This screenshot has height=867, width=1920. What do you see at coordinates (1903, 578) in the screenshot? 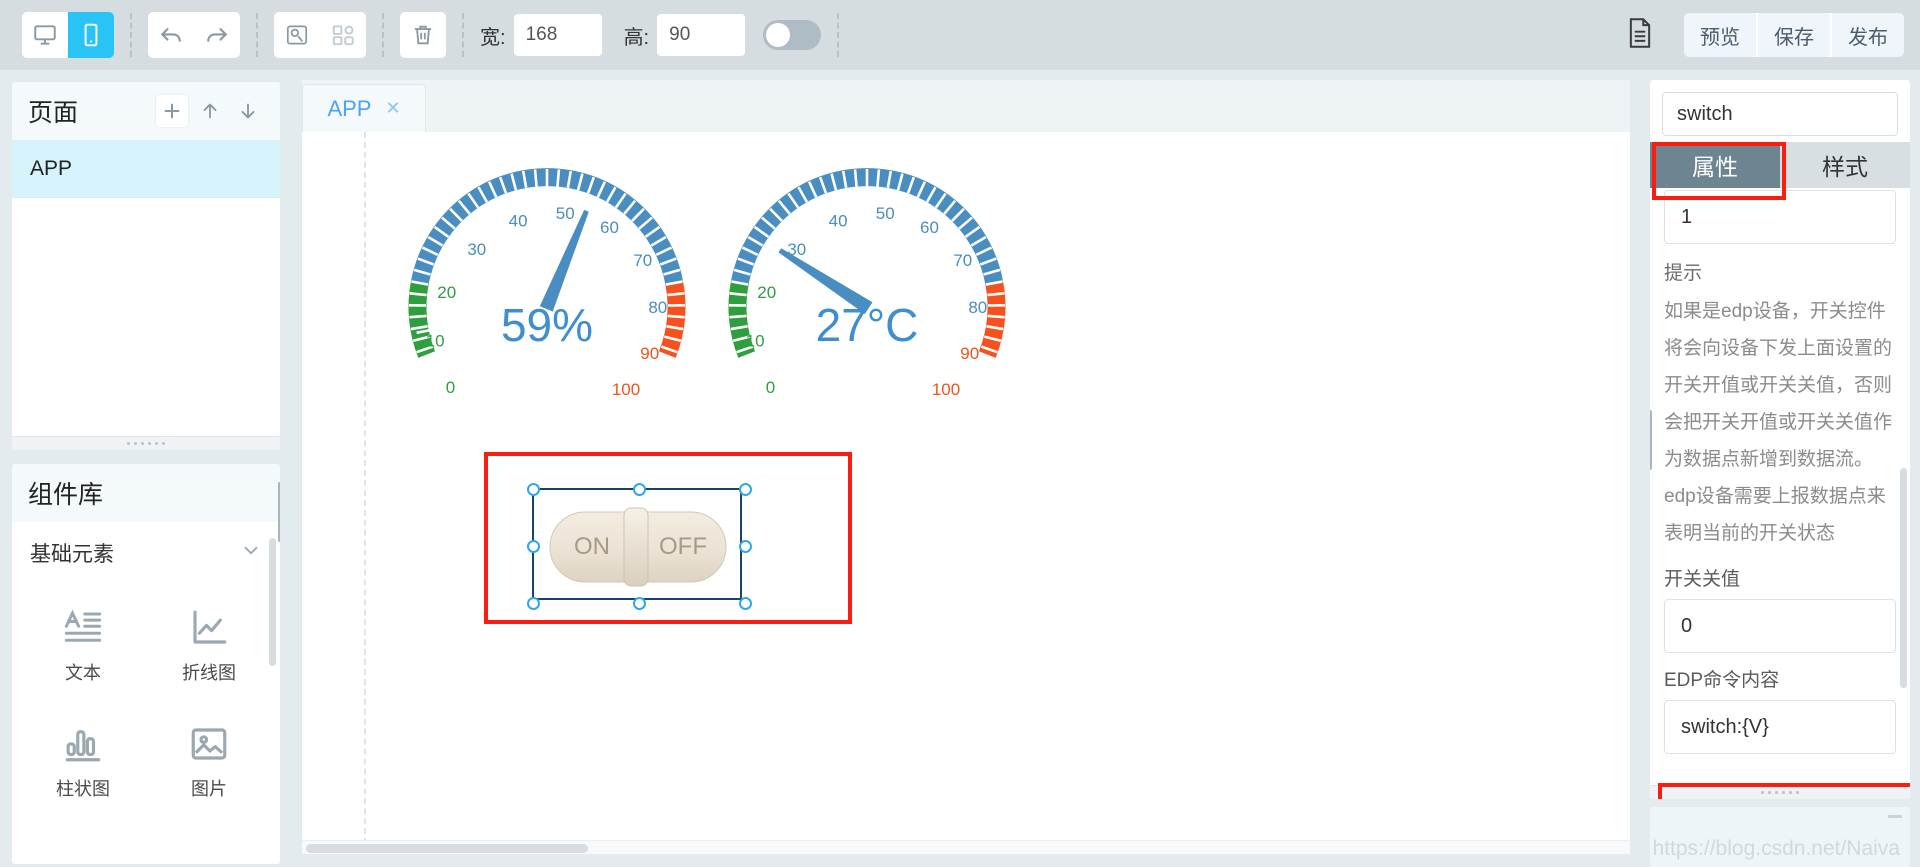
I see `properties-scrollbar` at bounding box center [1903, 578].